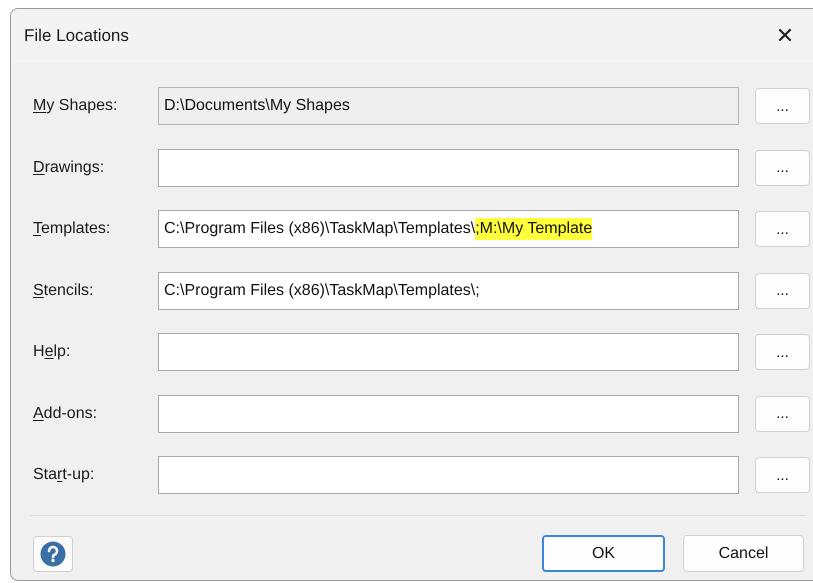 This screenshot has height=583, width=813. What do you see at coordinates (743, 553) in the screenshot?
I see `cancel-button: Cancel` at bounding box center [743, 553].